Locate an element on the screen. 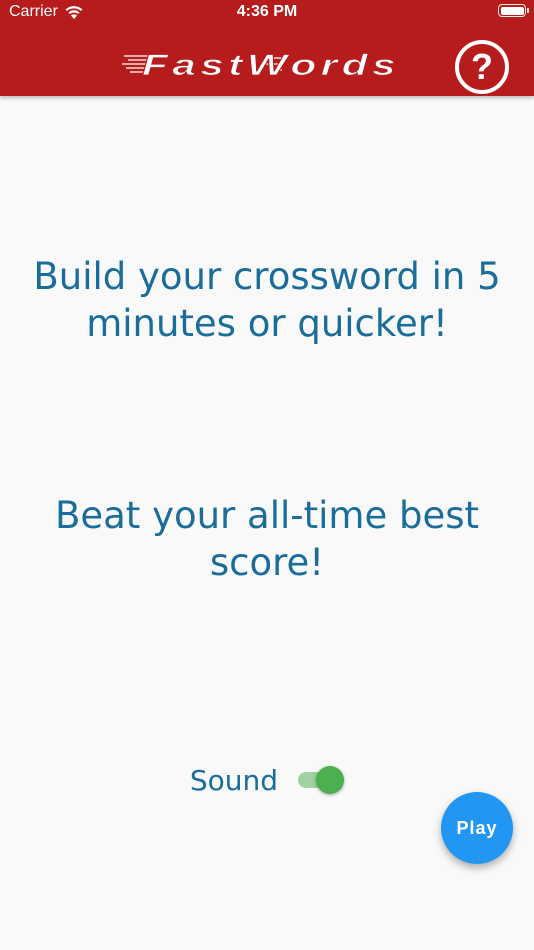  fastwords-logo: FastWords is located at coordinates (261, 65).